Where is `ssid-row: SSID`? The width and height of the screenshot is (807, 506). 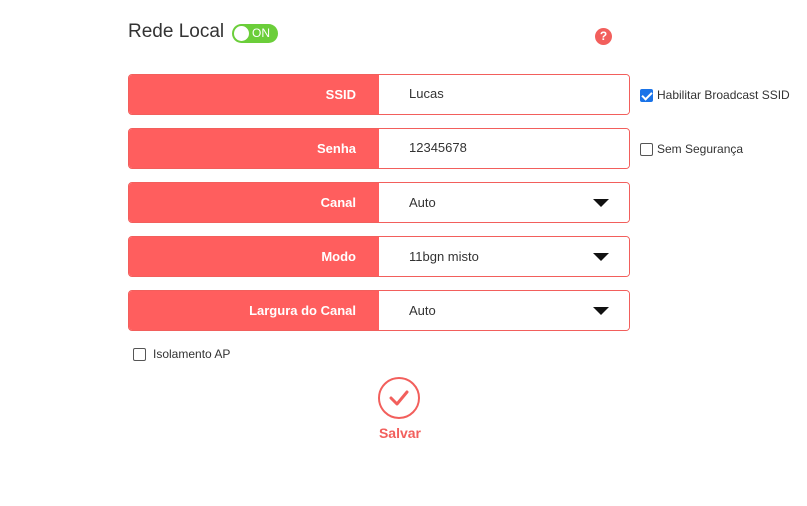
ssid-row: SSID is located at coordinates (379, 94).